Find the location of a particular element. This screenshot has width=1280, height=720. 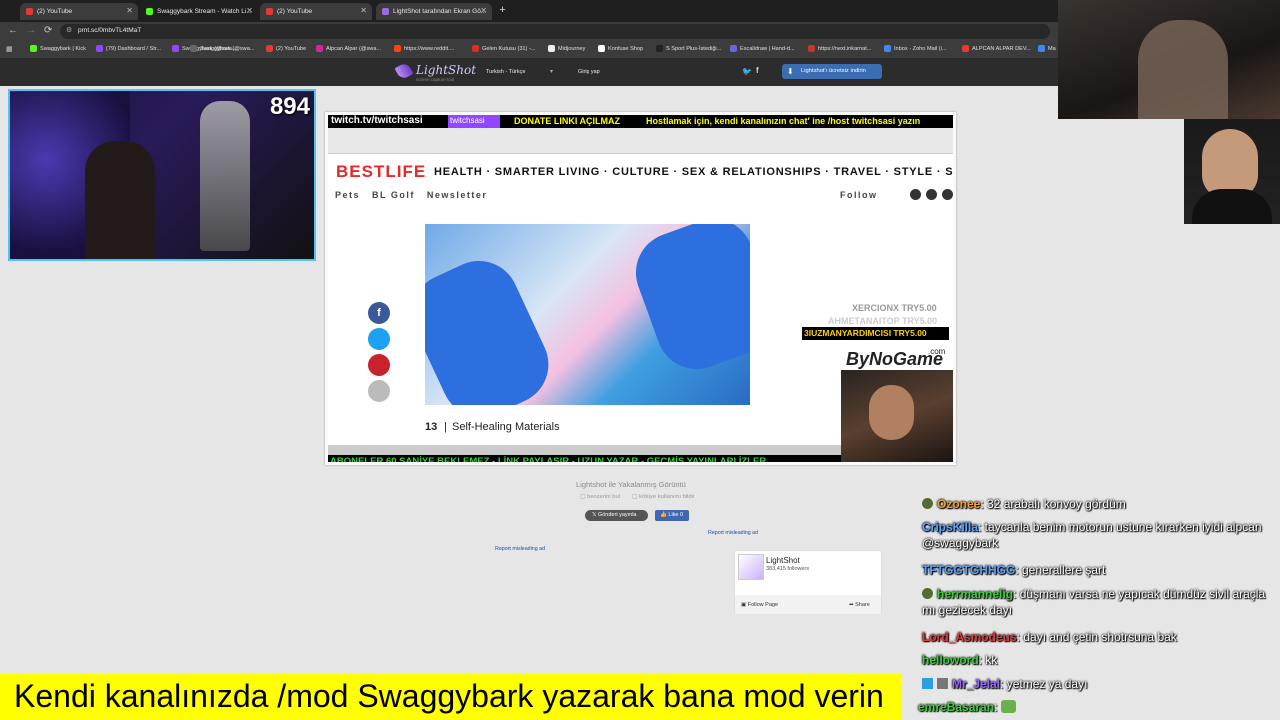

midjourney-icon is located at coordinates (551, 48).